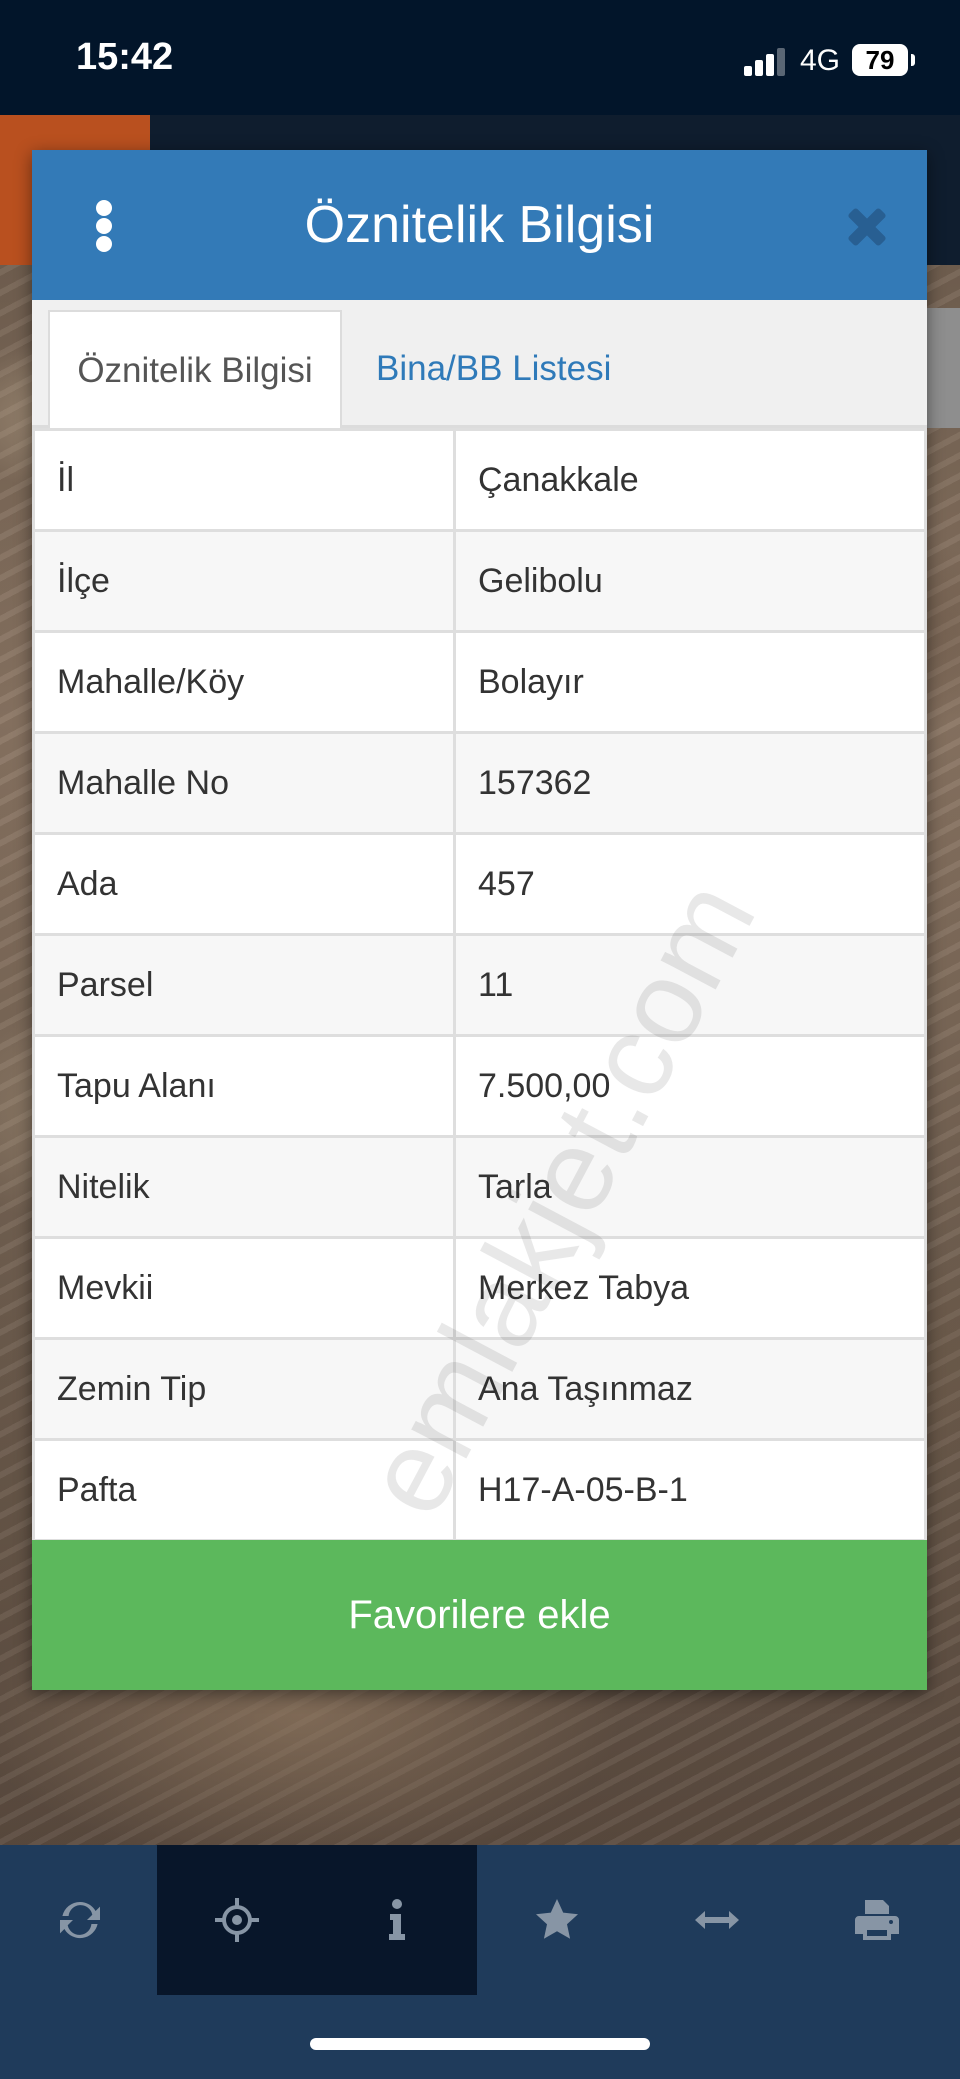 The height and width of the screenshot is (2079, 960). I want to click on attribute-value: Merkez Tabya, so click(690, 1288).